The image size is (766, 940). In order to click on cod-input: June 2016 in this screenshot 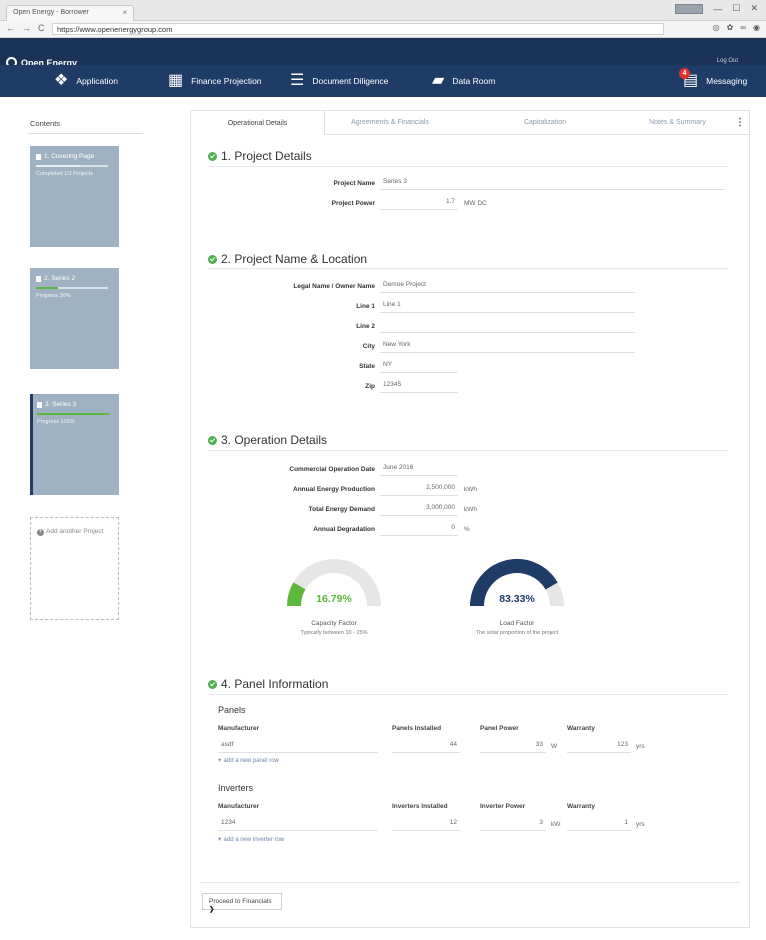, I will do `click(419, 470)`.